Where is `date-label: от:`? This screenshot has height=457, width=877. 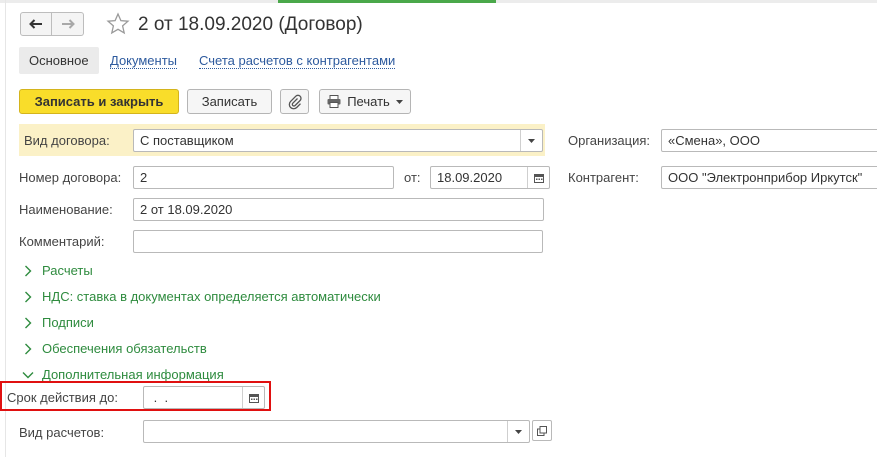 date-label: от: is located at coordinates (412, 177).